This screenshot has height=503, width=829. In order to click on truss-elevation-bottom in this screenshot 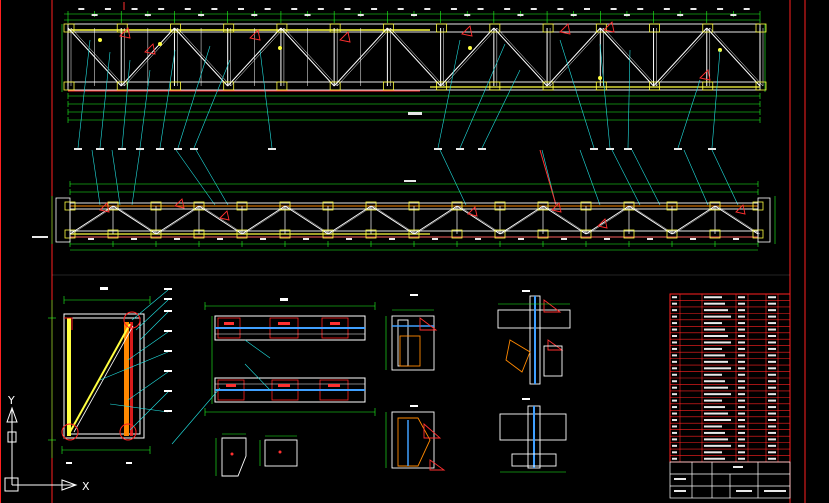, I will do `click(404, 215)`.